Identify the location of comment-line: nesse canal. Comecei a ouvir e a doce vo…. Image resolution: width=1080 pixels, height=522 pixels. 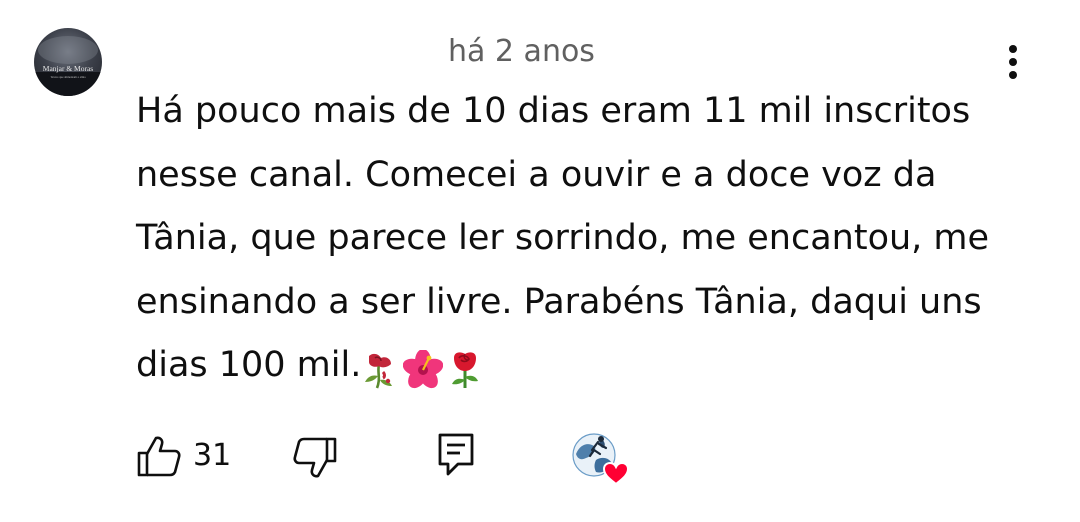
(536, 174).